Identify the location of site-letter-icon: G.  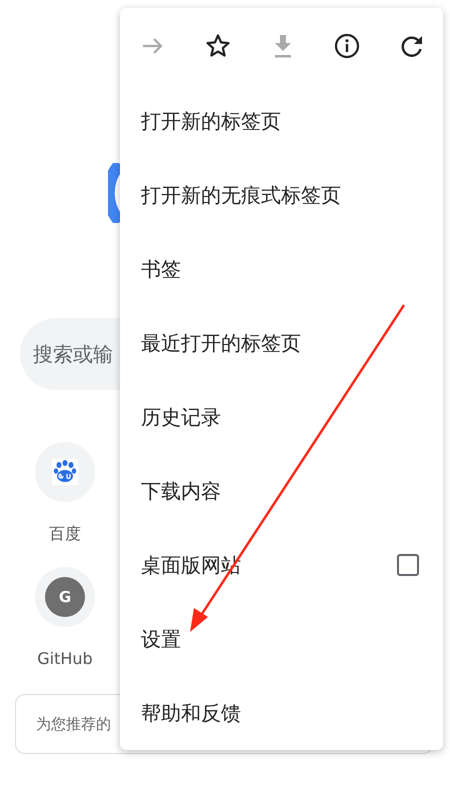
(65, 597).